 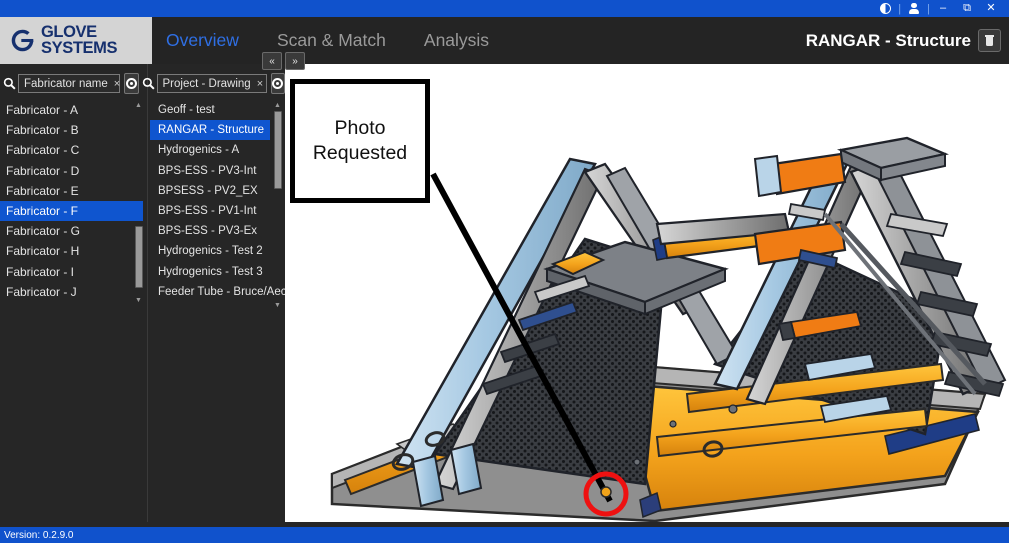 I want to click on collapse-next-button: », so click(x=295, y=61).